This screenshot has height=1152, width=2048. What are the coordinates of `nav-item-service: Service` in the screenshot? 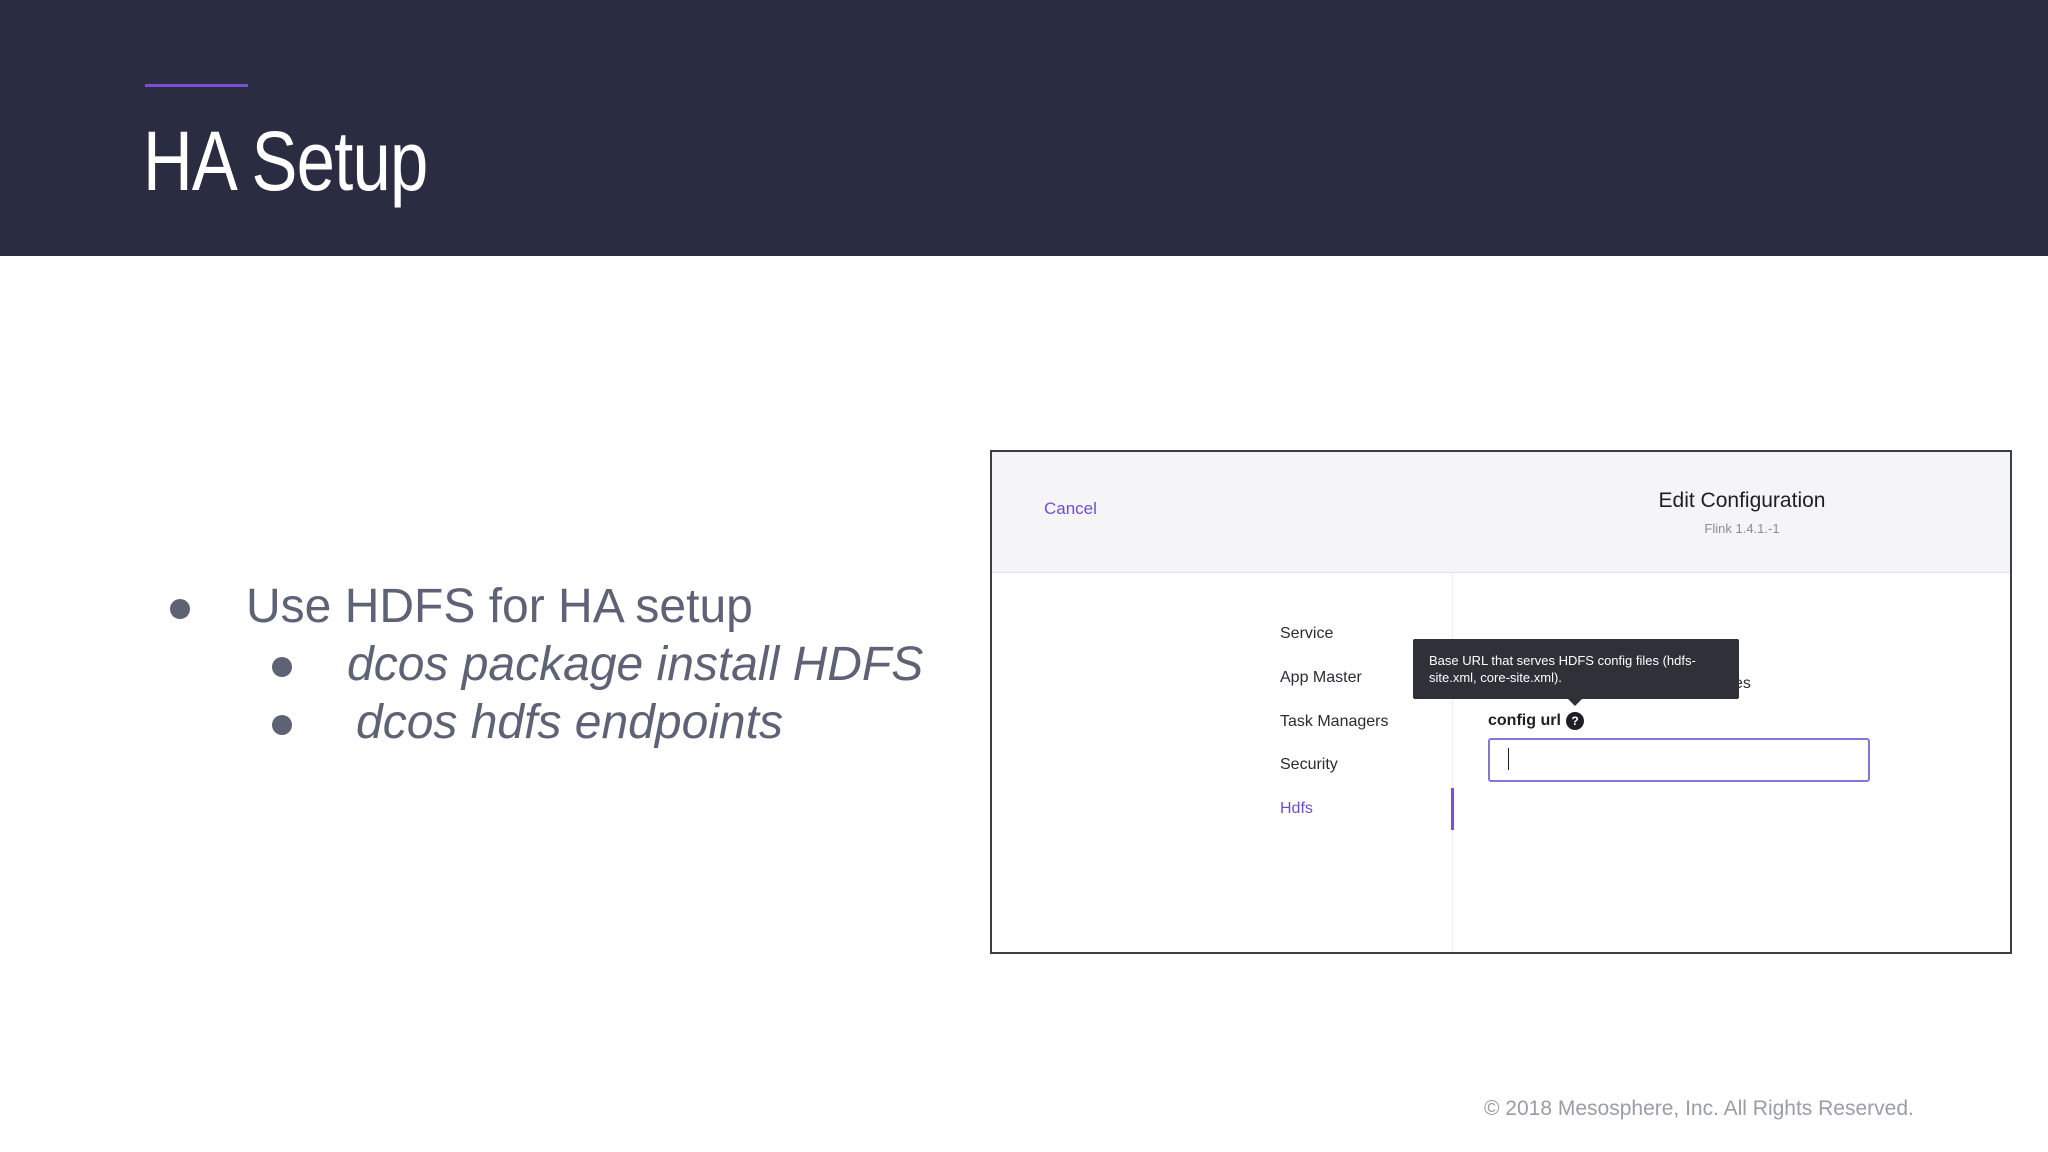 It's located at (1306, 634).